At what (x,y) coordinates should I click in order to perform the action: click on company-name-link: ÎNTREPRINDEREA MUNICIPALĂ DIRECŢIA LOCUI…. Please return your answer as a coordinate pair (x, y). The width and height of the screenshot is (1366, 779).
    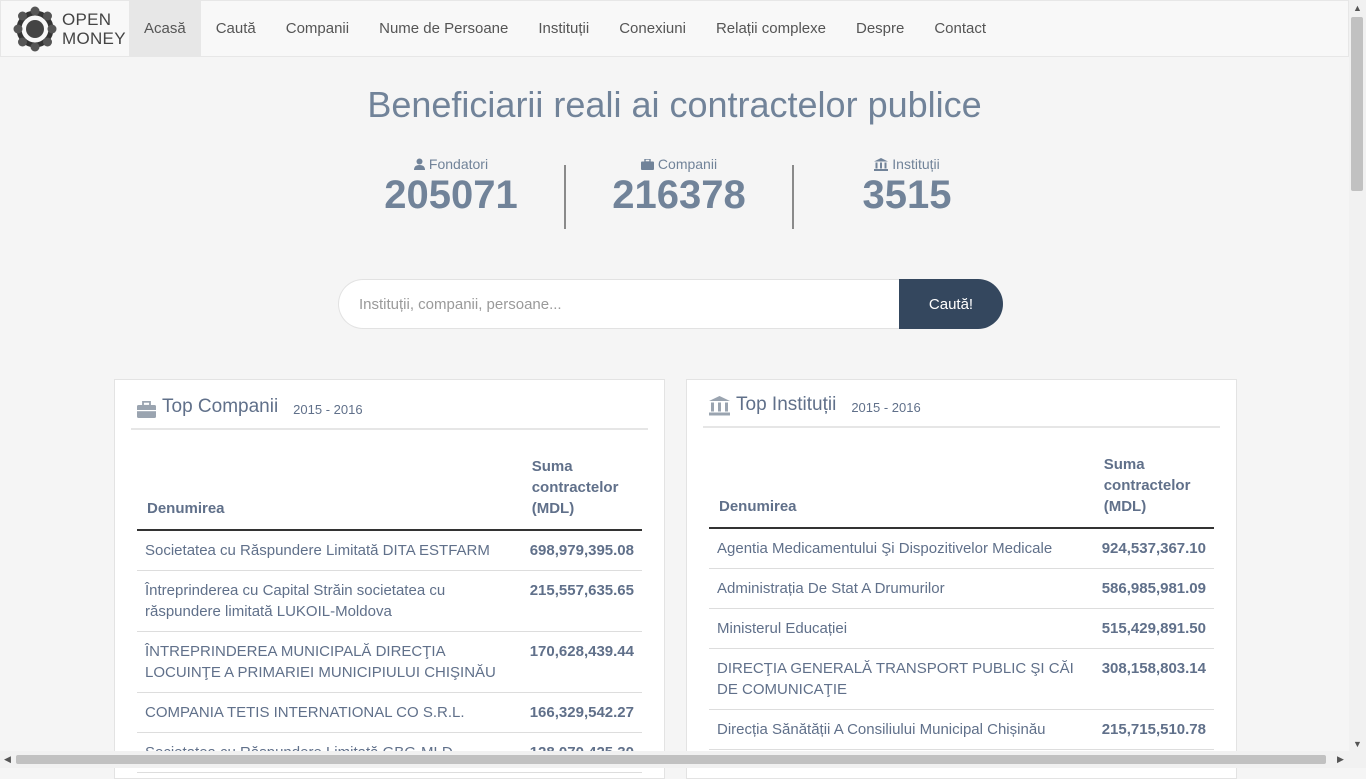
    Looking at the image, I should click on (329, 662).